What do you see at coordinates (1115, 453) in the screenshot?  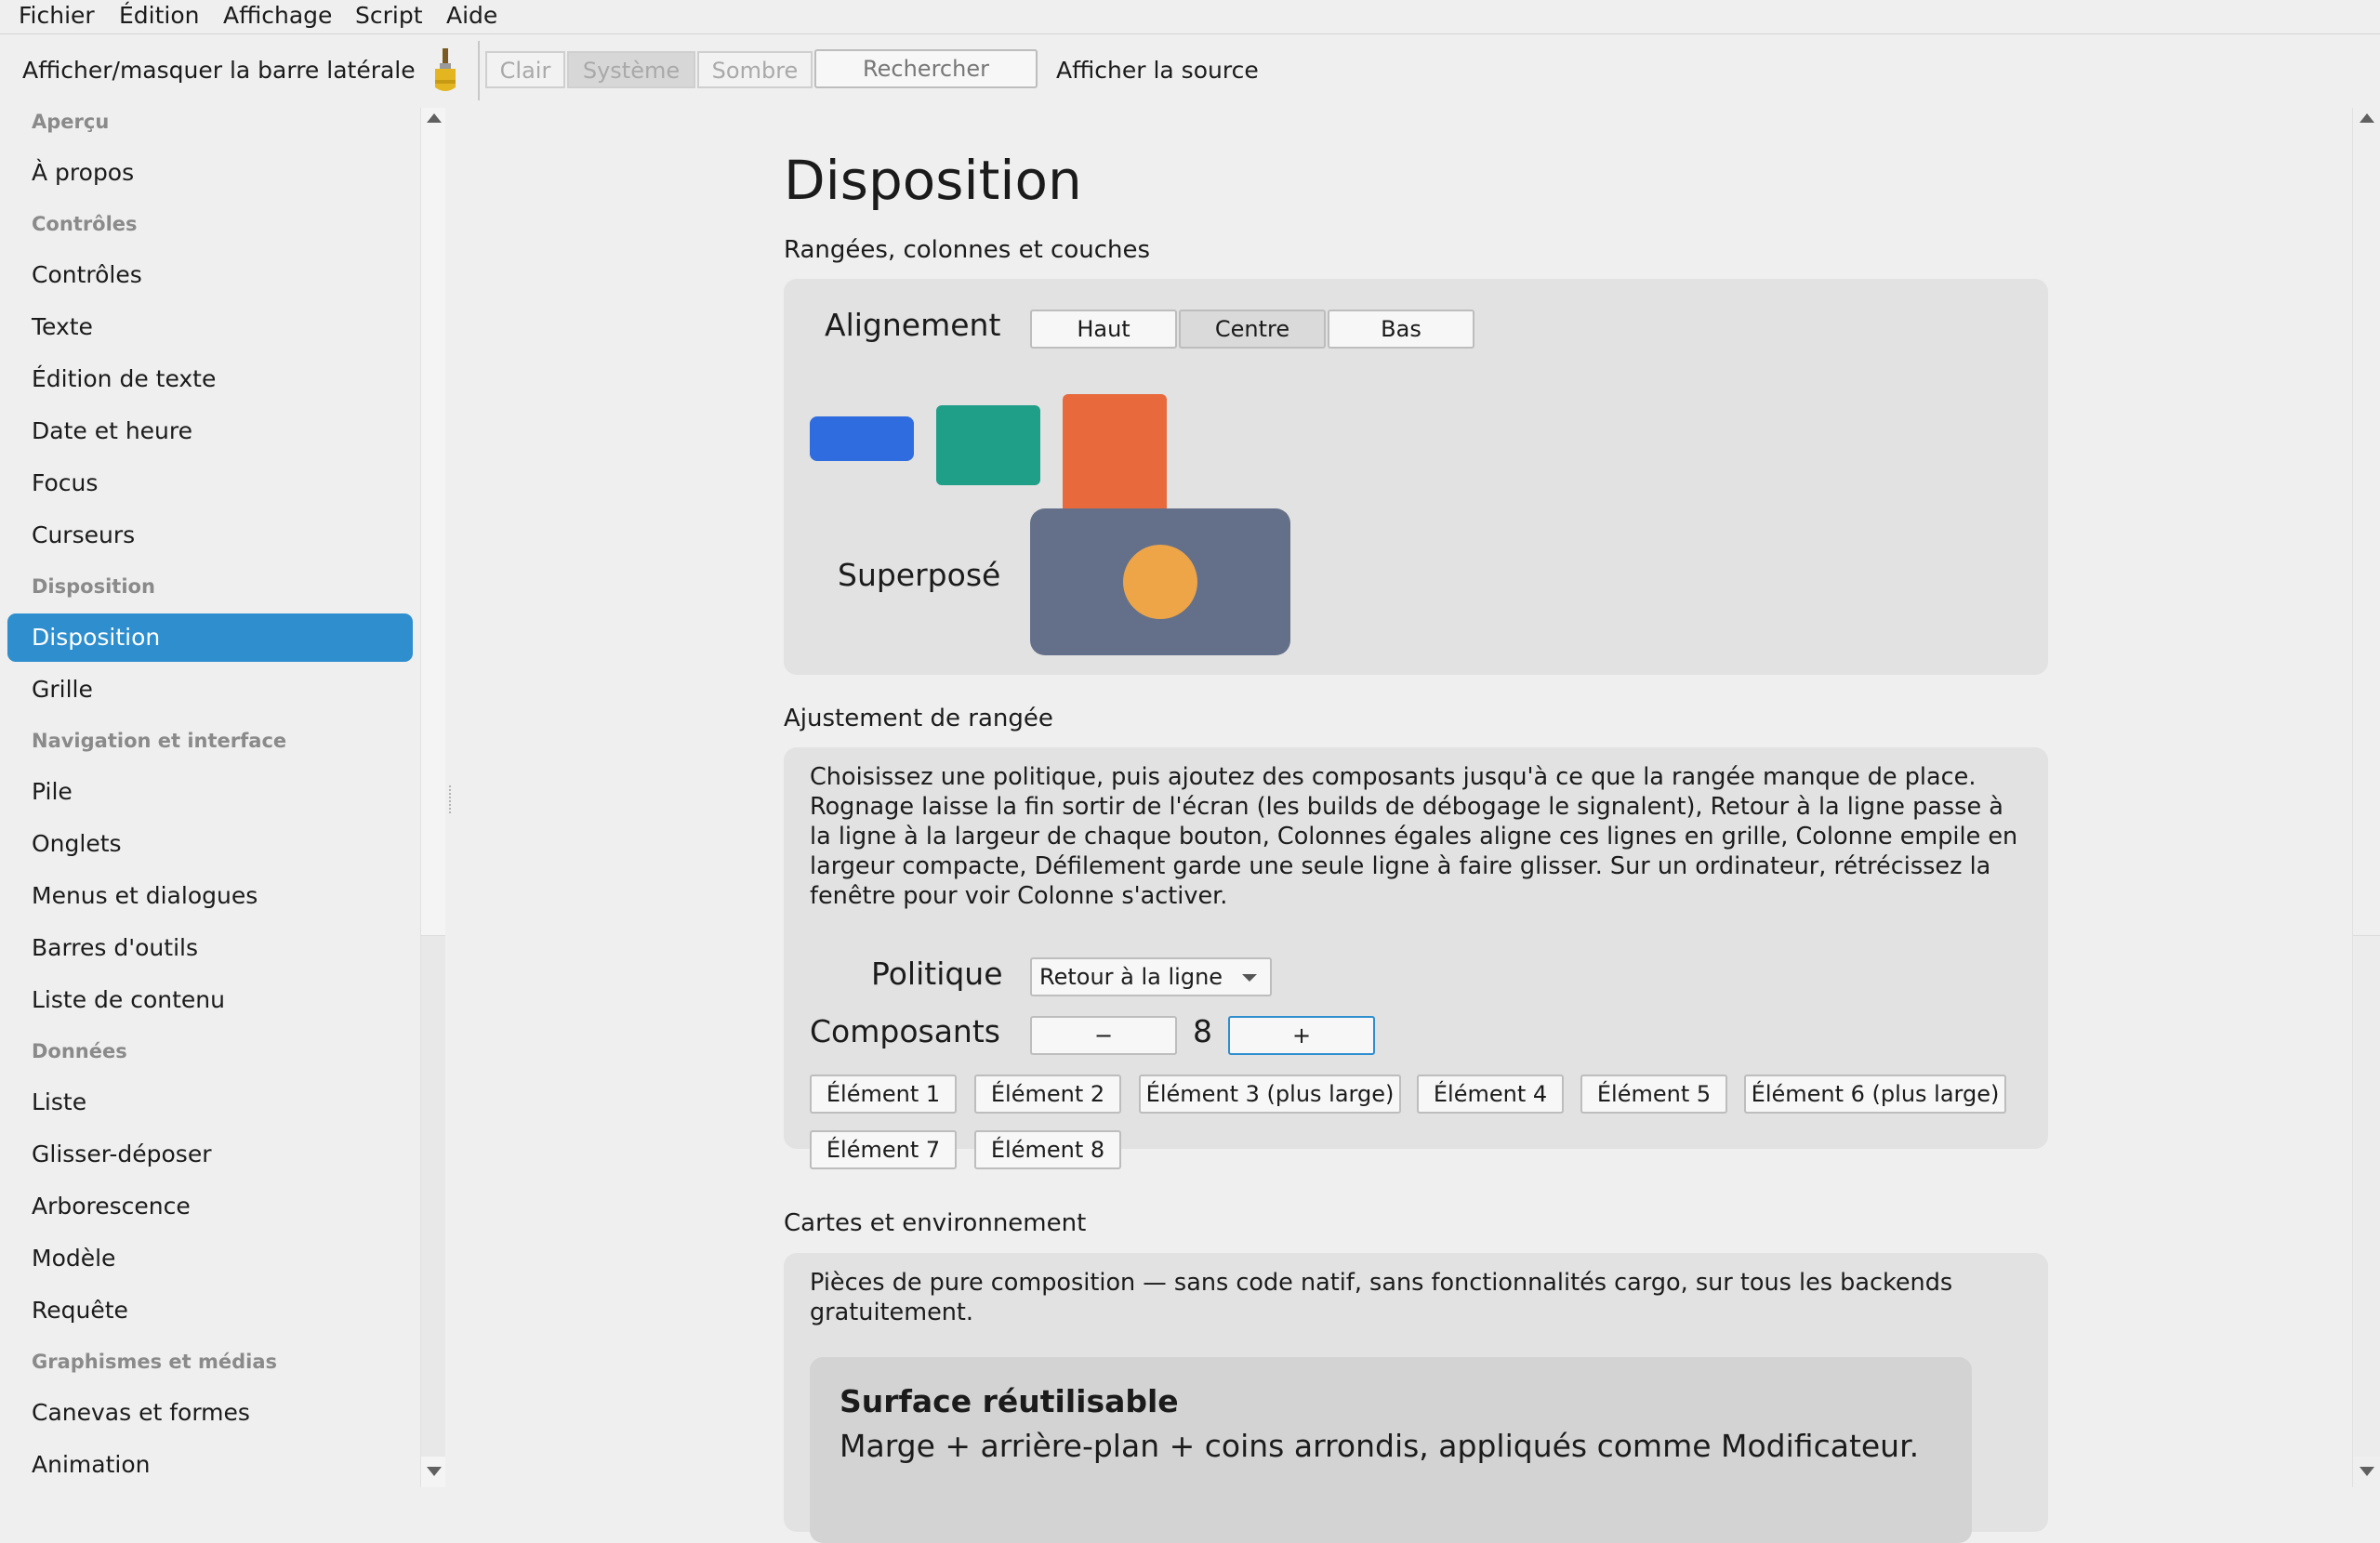 I see `orange-swatch` at bounding box center [1115, 453].